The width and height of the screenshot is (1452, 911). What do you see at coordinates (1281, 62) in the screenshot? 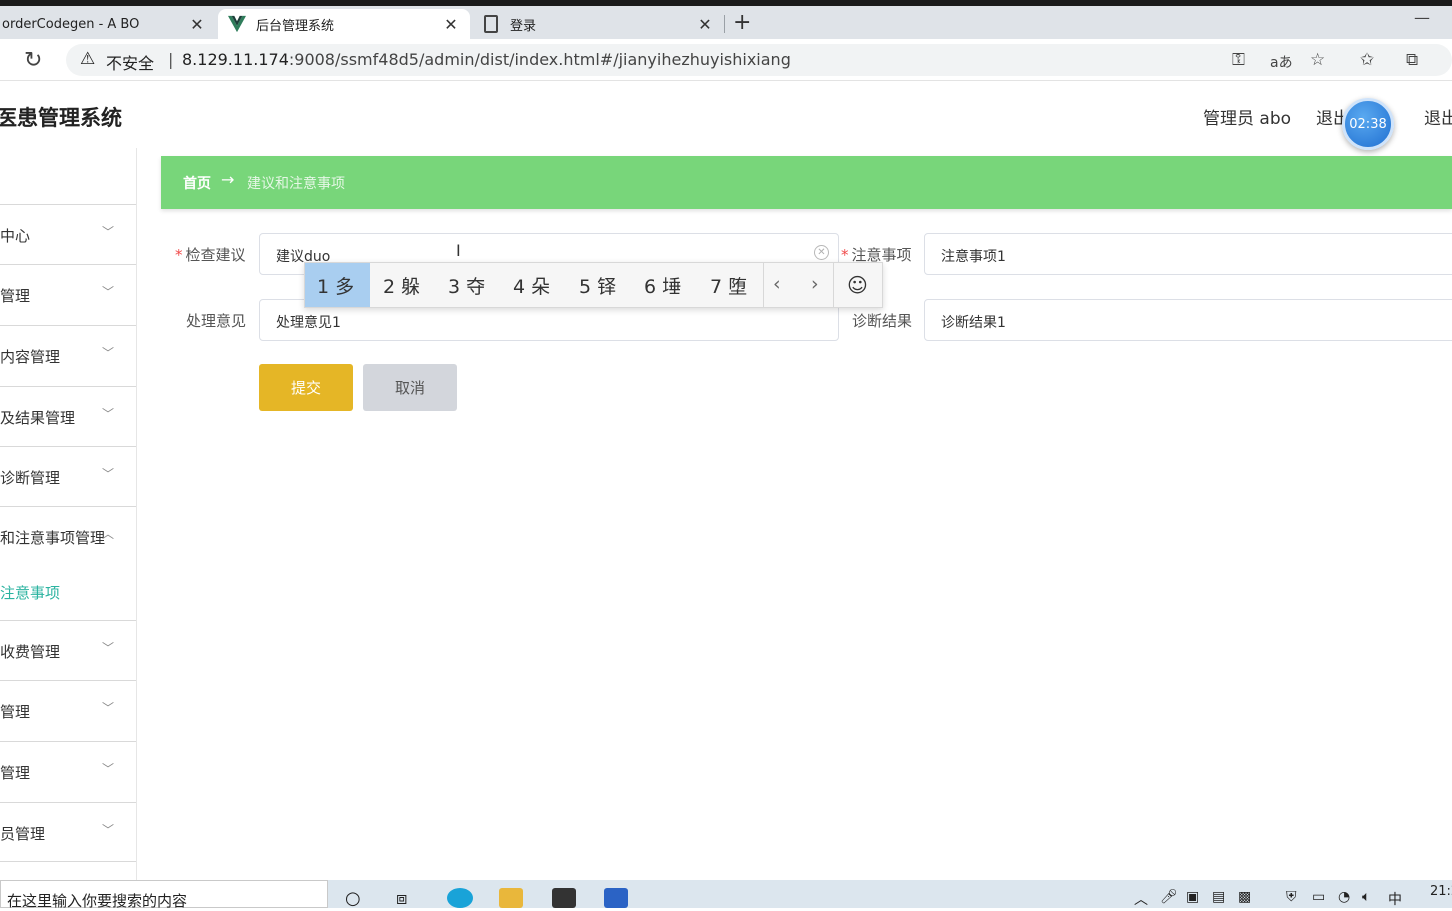
I see `translate-icon: aあ` at bounding box center [1281, 62].